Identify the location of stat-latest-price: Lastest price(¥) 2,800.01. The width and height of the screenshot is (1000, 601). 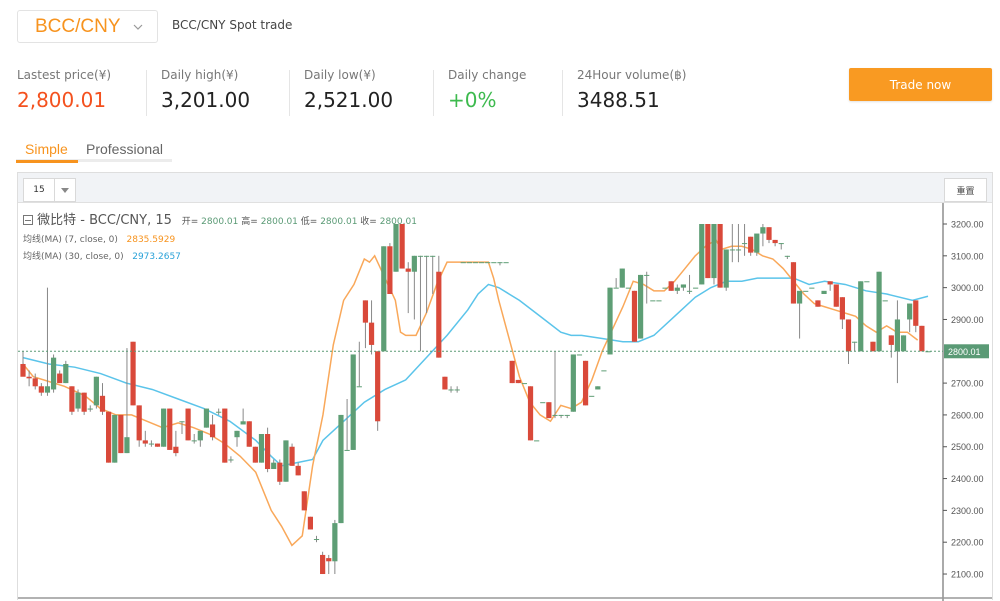
(64, 90).